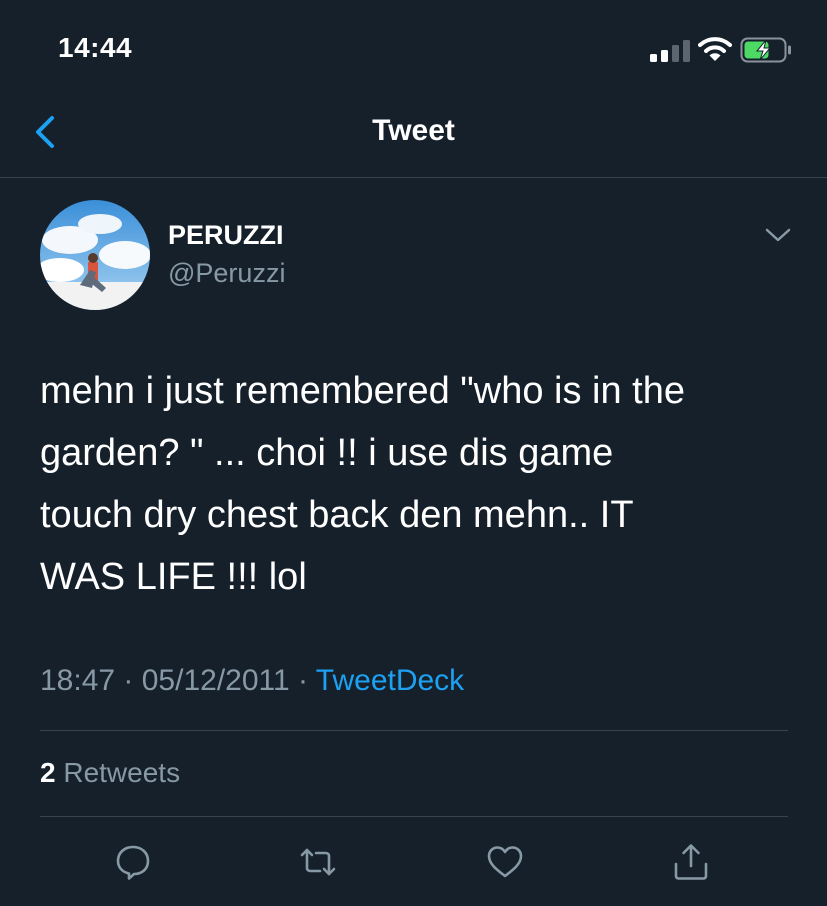  I want to click on retweet-label: Retweets, so click(122, 772).